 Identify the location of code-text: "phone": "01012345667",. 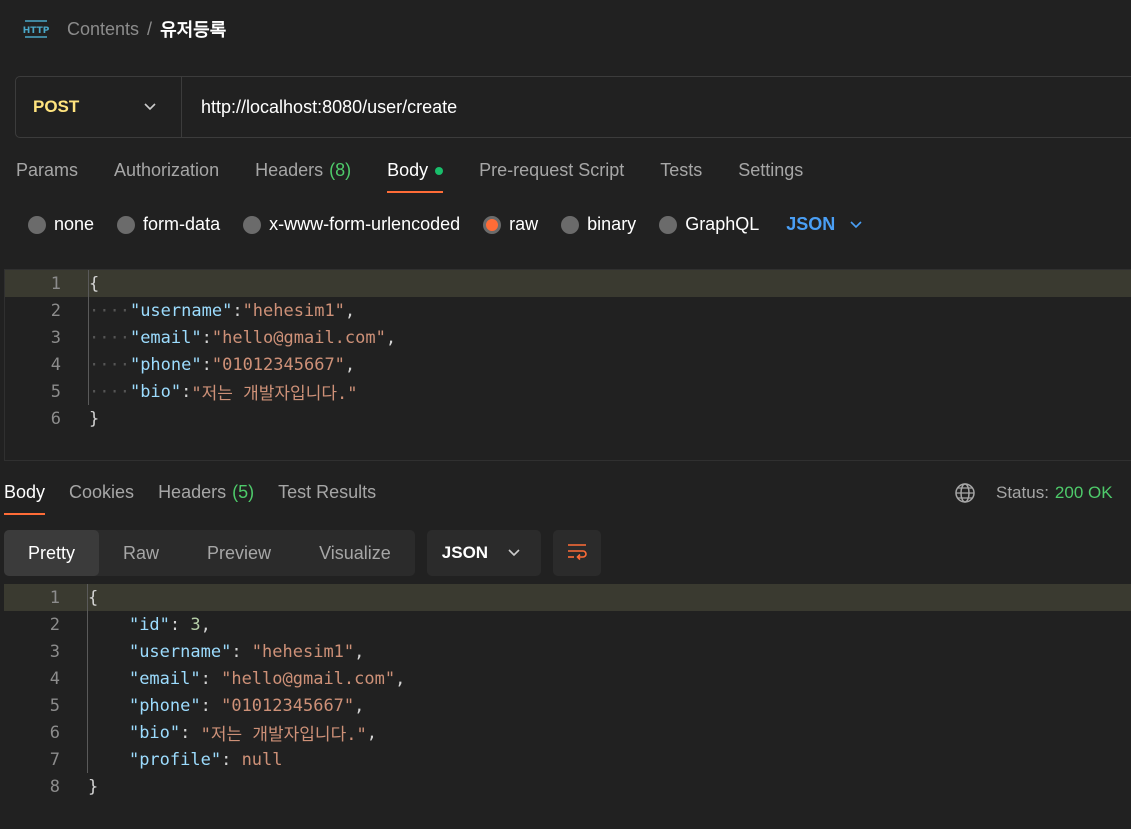
(225, 705).